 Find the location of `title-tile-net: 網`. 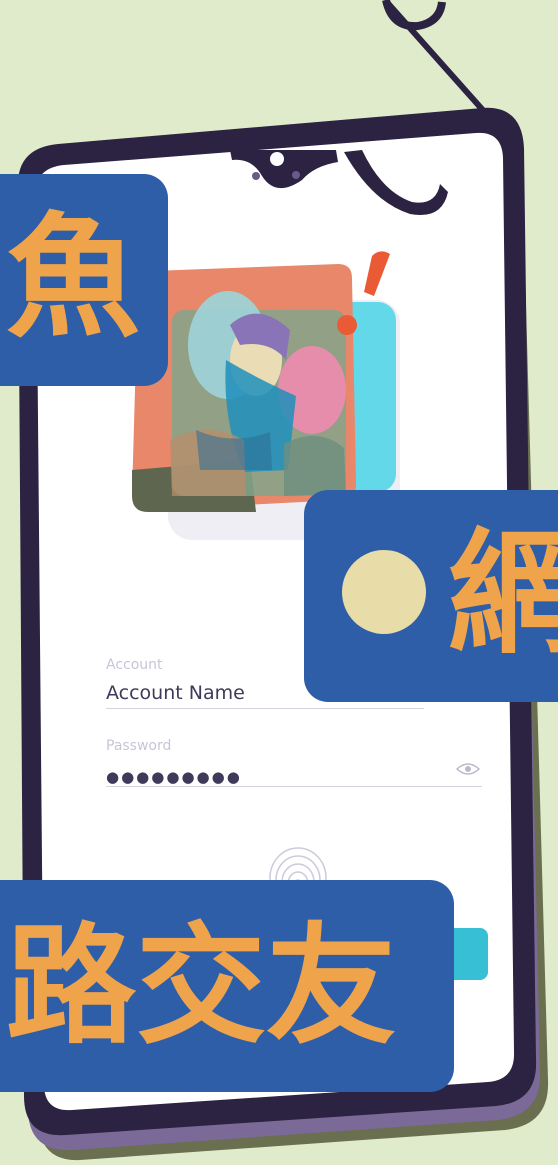

title-tile-net: 網 is located at coordinates (431, 596).